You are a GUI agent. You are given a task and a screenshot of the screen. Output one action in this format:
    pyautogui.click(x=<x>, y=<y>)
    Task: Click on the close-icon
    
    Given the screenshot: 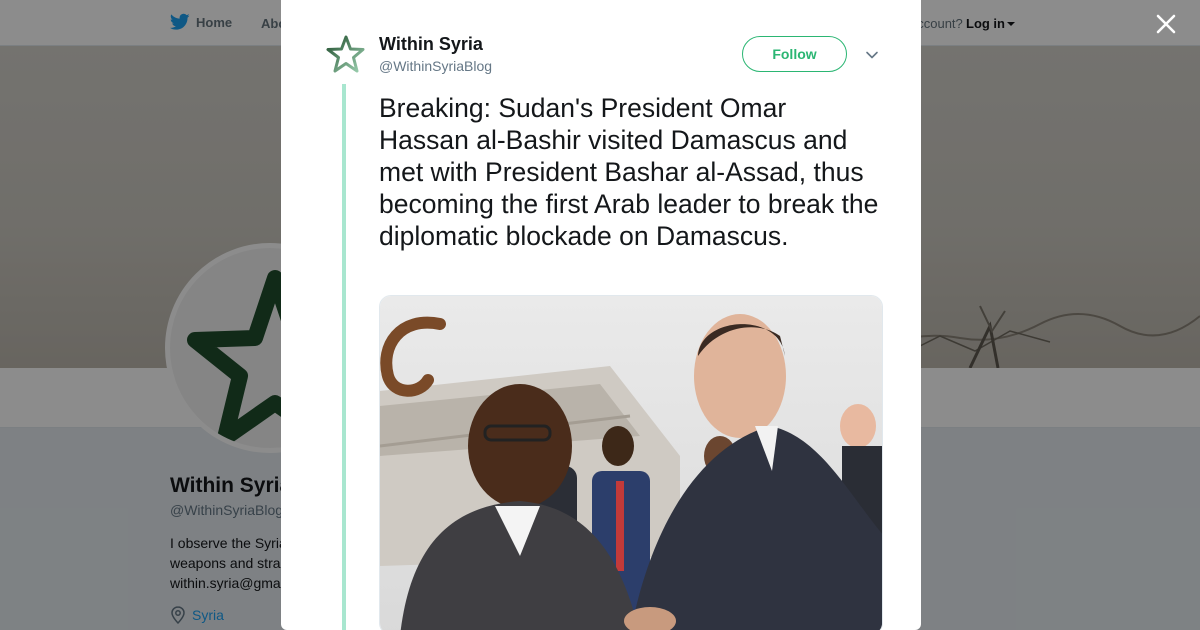 What is the action you would take?
    pyautogui.click(x=1166, y=24)
    